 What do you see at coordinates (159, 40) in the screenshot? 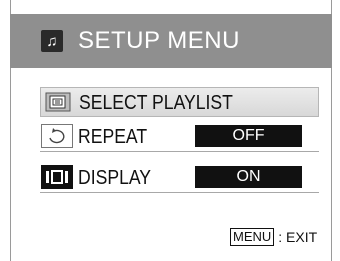
I see `menu-title: SETUP MENU` at bounding box center [159, 40].